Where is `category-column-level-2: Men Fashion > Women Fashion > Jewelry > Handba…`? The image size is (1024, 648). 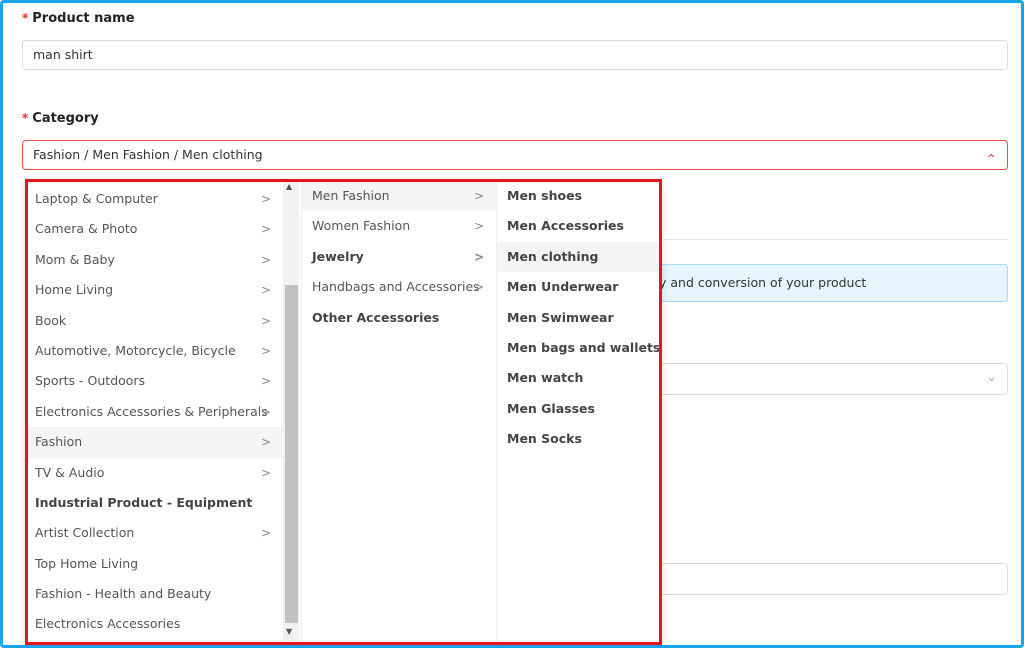
category-column-level-2: Men Fashion > Women Fashion > Jewelry > Handba… is located at coordinates (398, 412).